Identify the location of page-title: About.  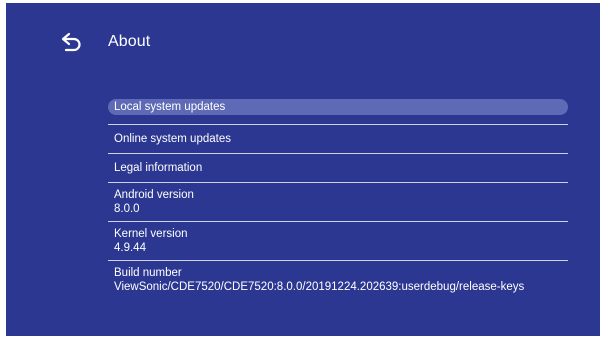
(129, 41).